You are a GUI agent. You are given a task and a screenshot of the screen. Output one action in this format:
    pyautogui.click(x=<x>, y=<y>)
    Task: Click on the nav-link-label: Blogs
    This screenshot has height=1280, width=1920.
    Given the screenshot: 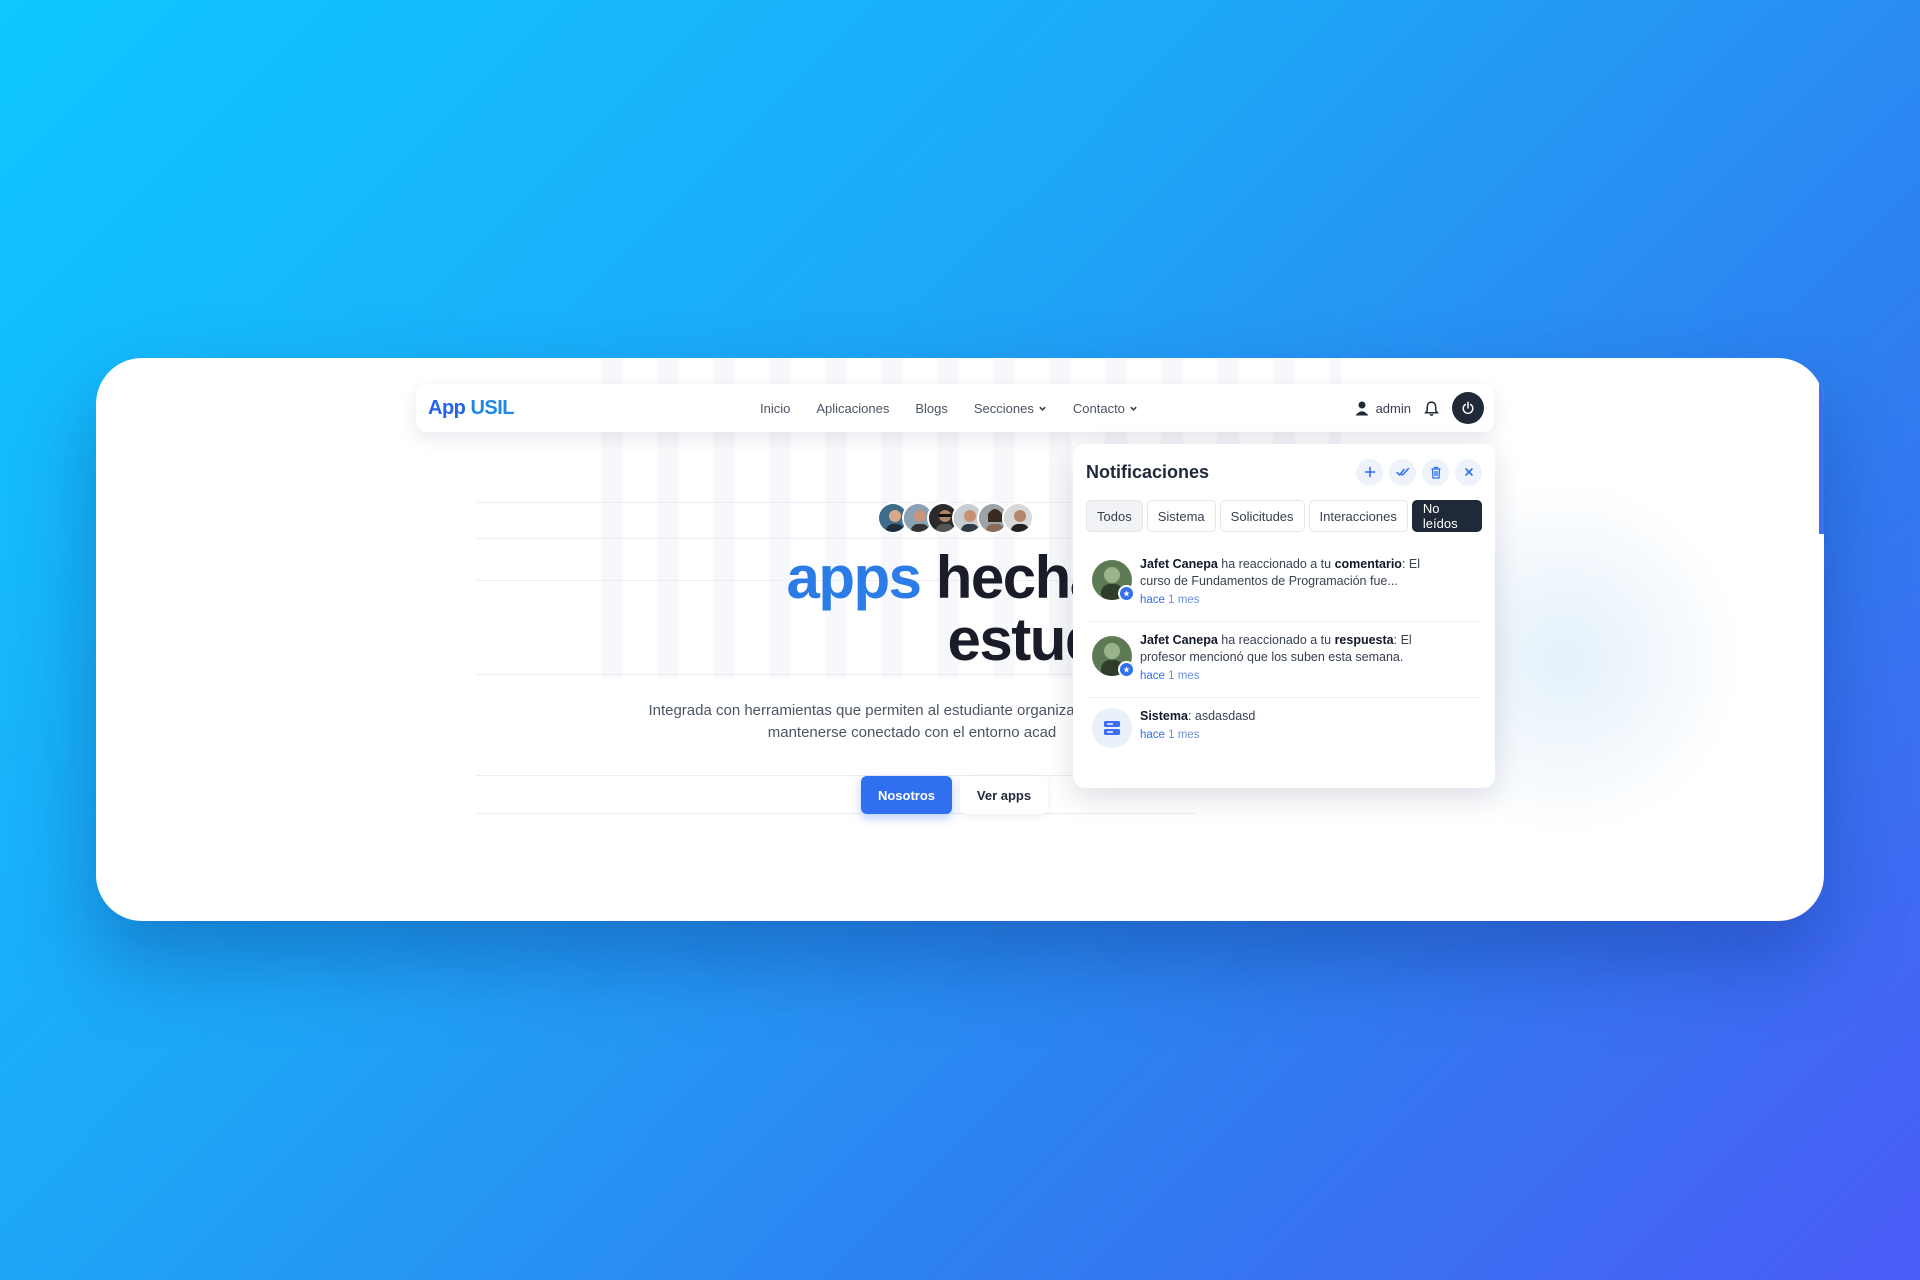 What is the action you would take?
    pyautogui.click(x=931, y=408)
    